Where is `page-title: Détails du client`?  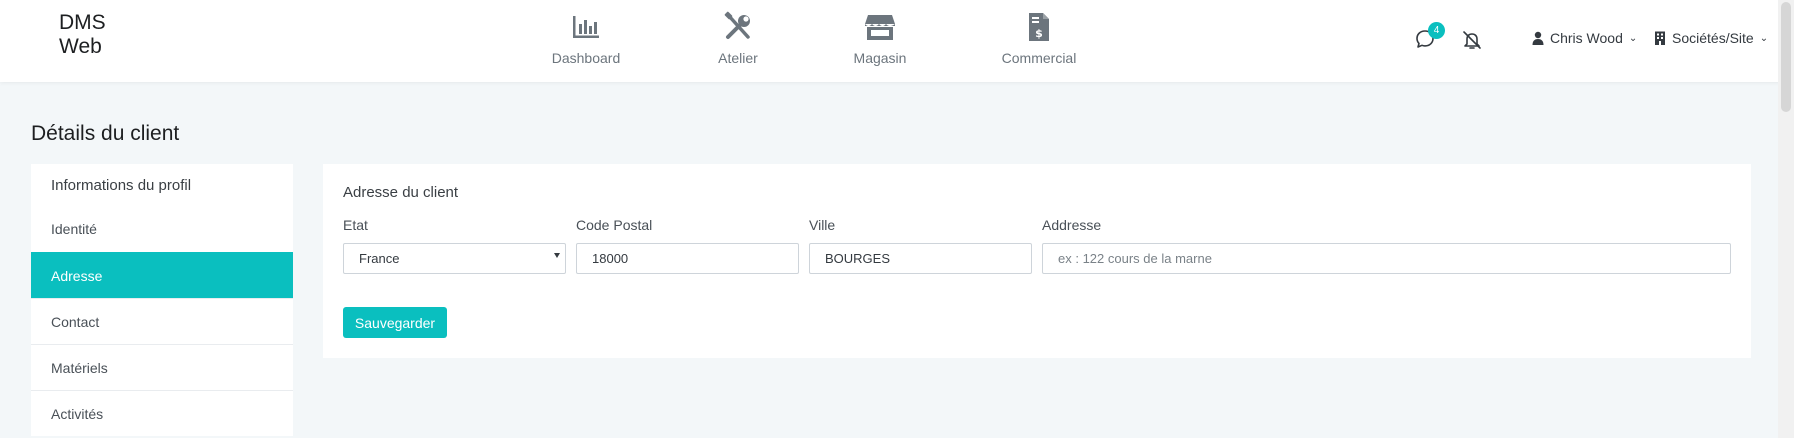 page-title: Détails du client is located at coordinates (105, 133).